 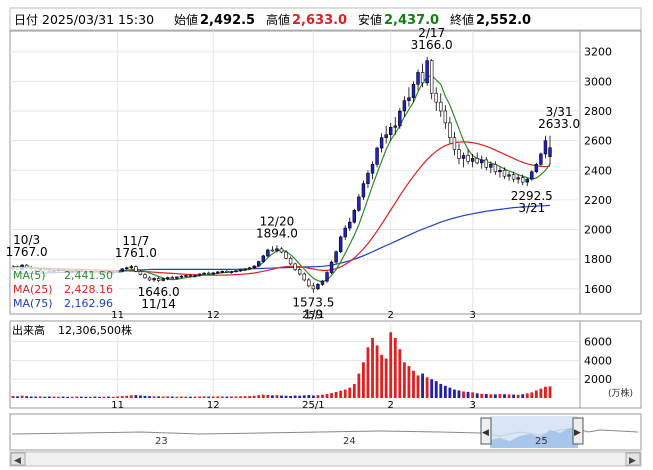 What do you see at coordinates (33, 289) in the screenshot?
I see `ma25-legend-label: MA(25)` at bounding box center [33, 289].